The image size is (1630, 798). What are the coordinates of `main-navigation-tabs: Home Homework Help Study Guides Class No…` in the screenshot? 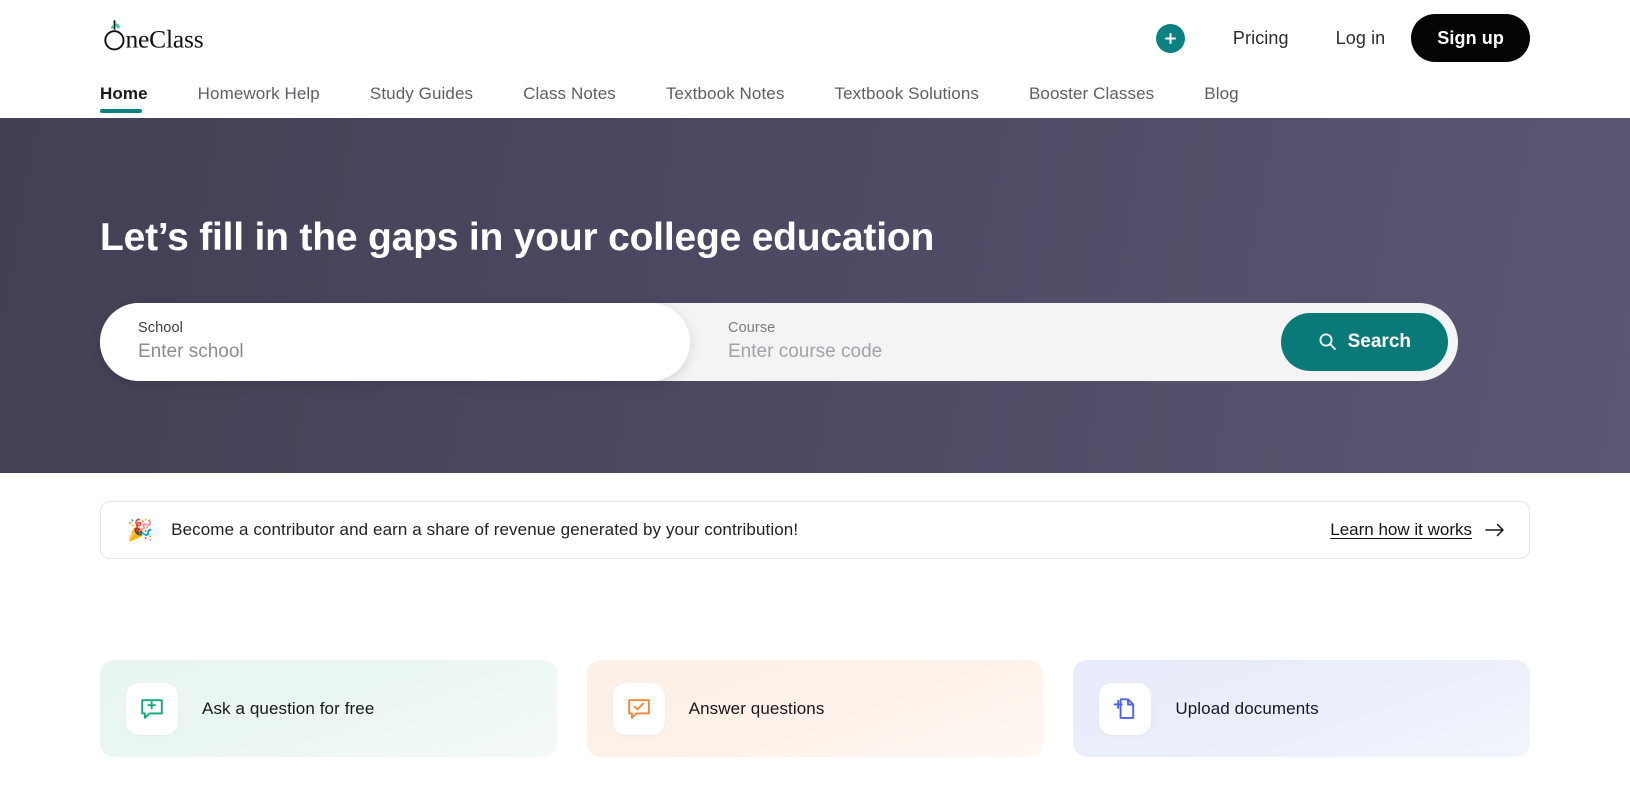 It's located at (815, 97).